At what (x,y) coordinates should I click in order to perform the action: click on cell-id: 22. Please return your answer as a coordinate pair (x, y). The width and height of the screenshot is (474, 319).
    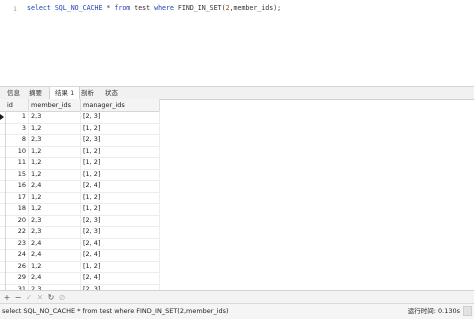
    Looking at the image, I should click on (17, 232).